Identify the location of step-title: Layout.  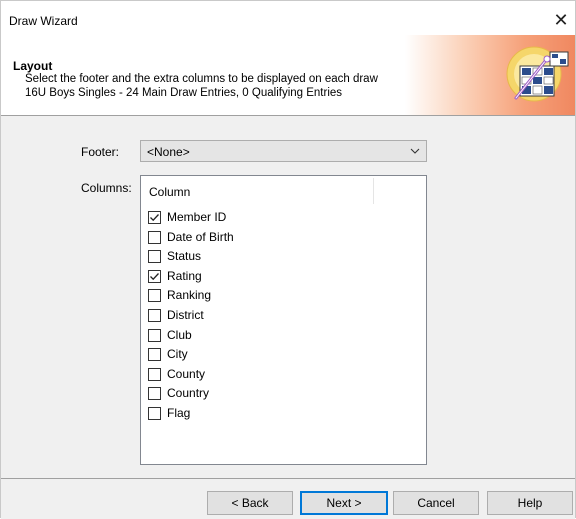
(33, 66).